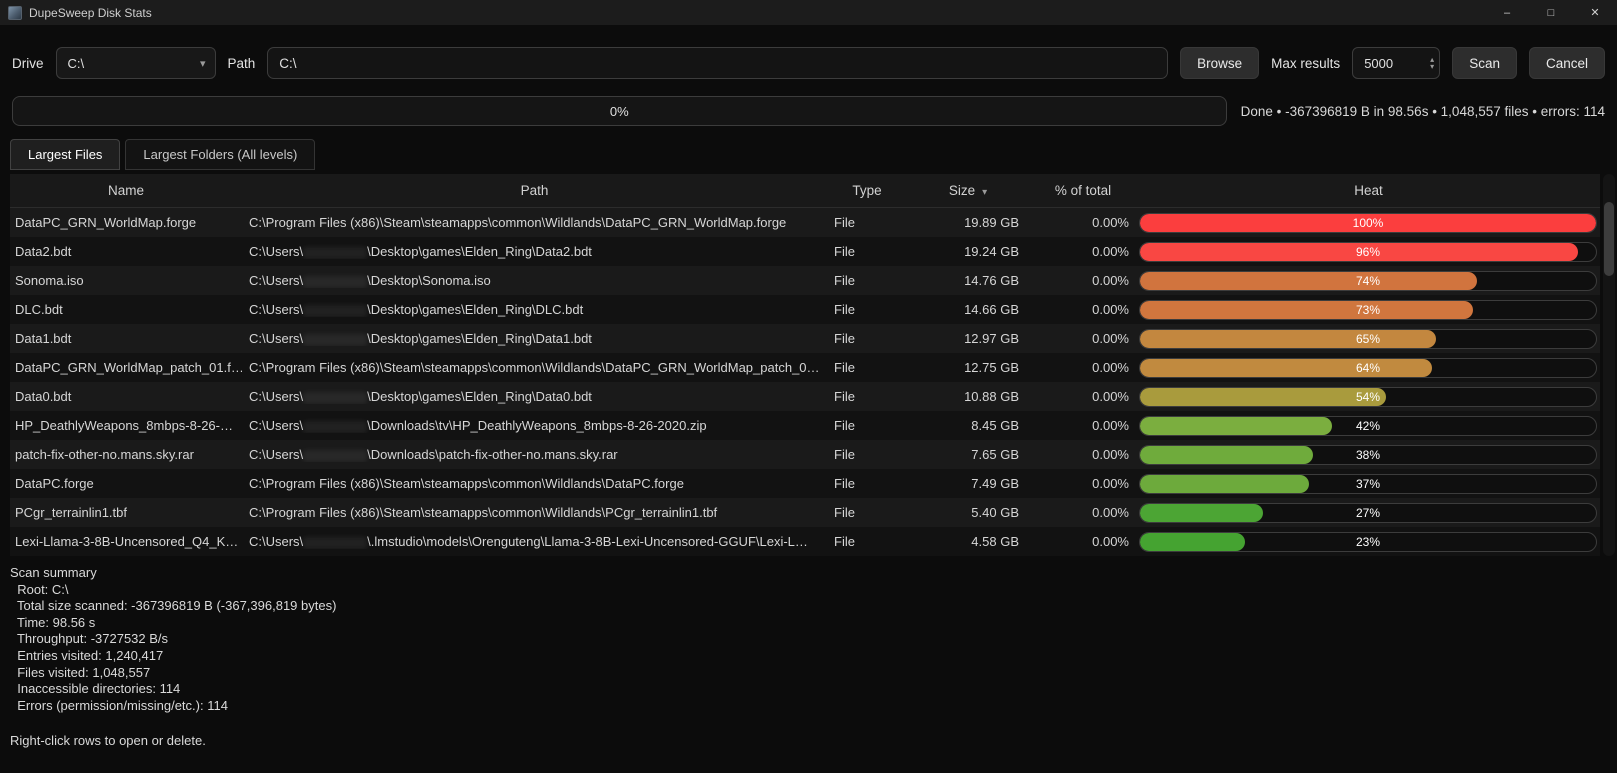 The width and height of the screenshot is (1617, 773). I want to click on max-results-spinner: 5000 ▴ ▾, so click(1396, 63).